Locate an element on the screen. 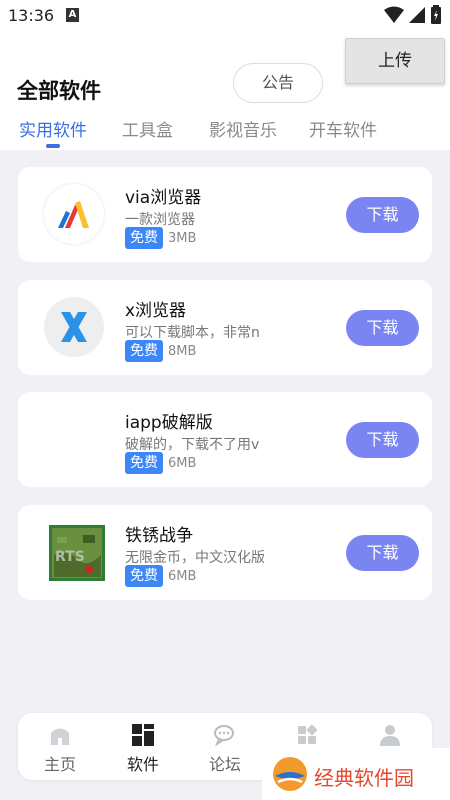 The image size is (450, 800). tab-driving-software: 开车软件 is located at coordinates (343, 128).